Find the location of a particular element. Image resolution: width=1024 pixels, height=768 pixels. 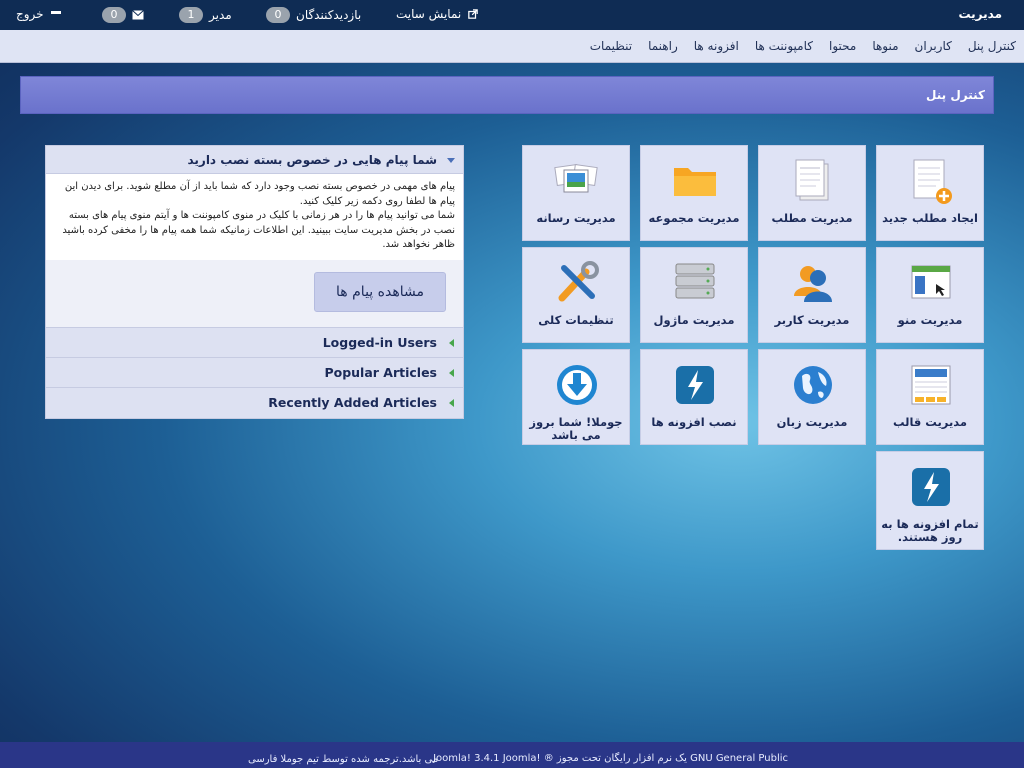

menu-item-menus: منوها is located at coordinates (885, 46).